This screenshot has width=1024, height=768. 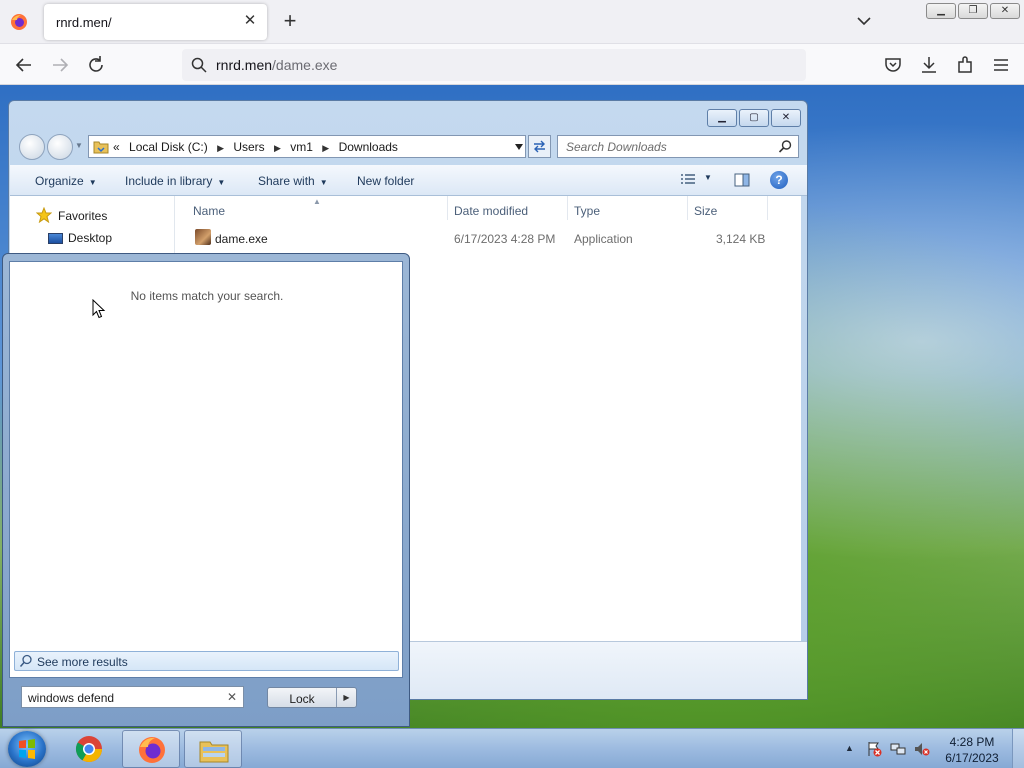 I want to click on column-header-name: Name, so click(x=209, y=211).